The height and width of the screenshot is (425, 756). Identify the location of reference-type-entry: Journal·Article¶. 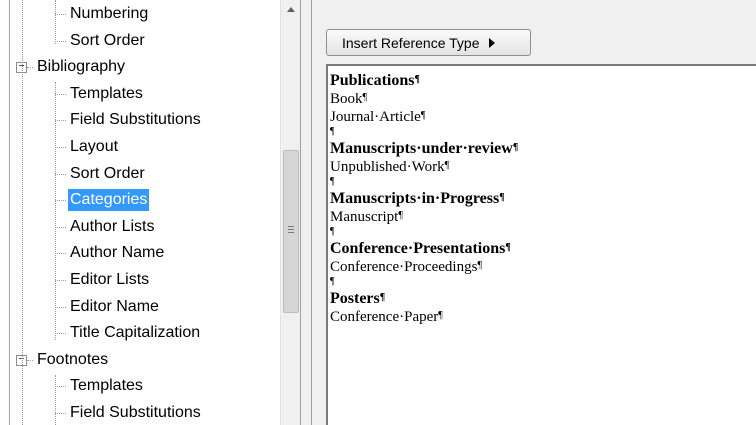
(543, 117).